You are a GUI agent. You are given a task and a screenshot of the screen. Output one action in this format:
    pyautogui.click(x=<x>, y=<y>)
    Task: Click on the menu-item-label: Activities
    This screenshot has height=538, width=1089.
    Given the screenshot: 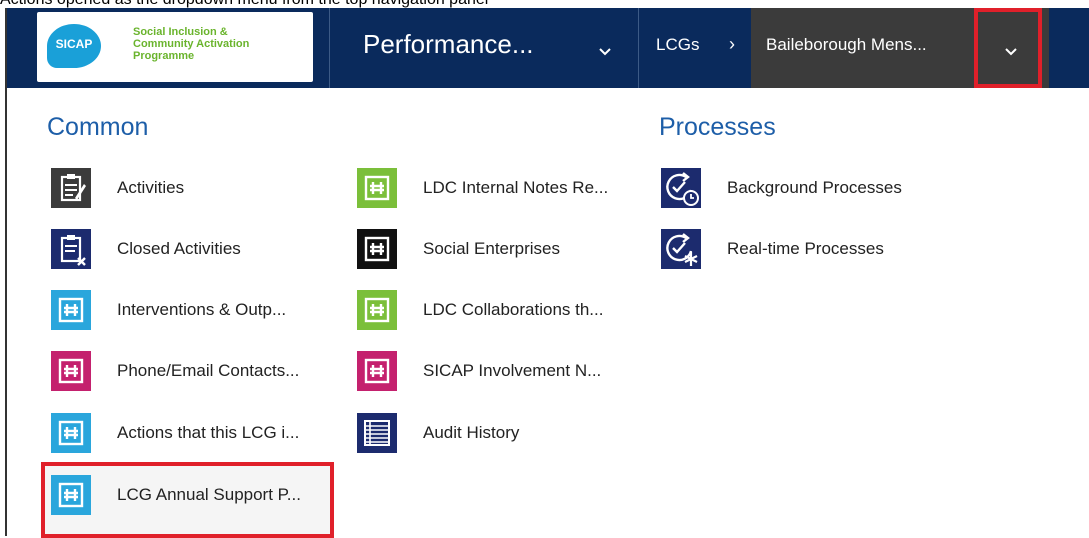 What is the action you would take?
    pyautogui.click(x=151, y=187)
    